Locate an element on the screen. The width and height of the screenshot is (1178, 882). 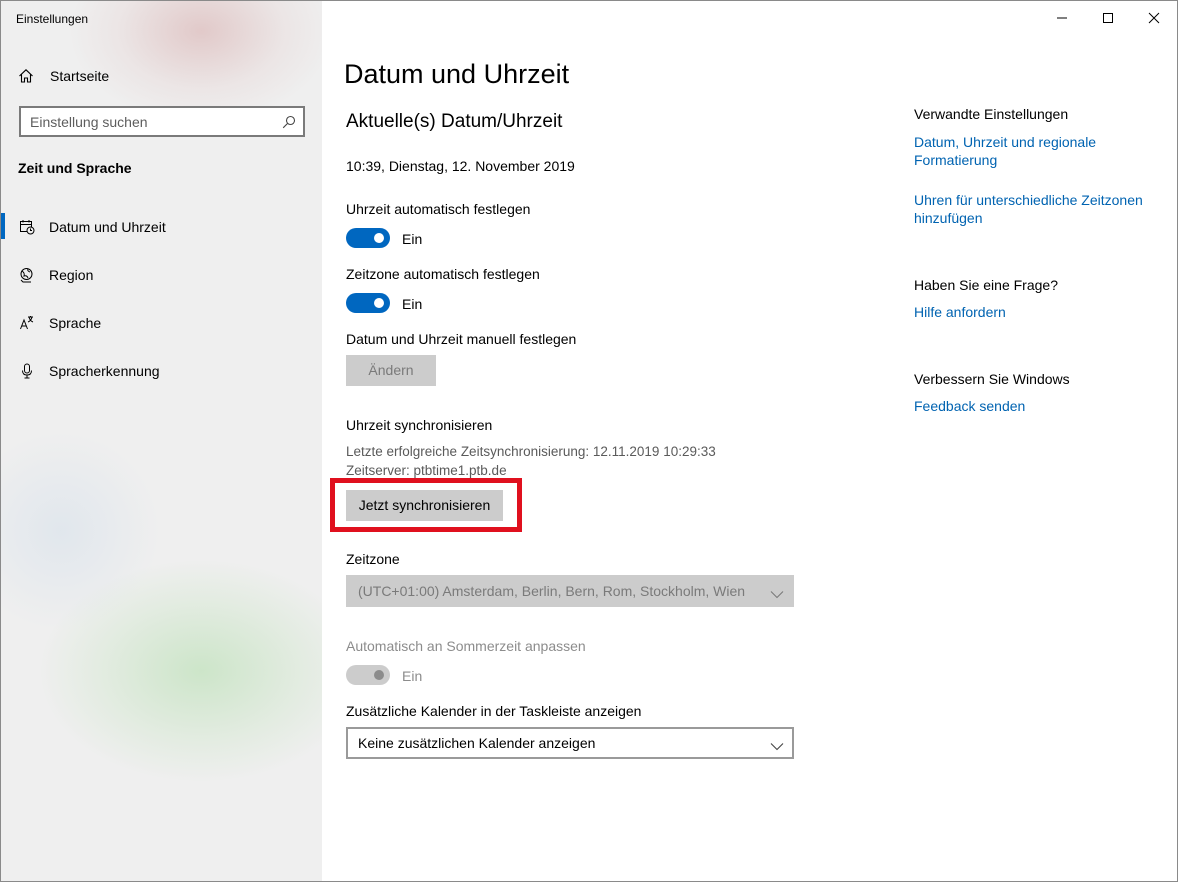
sidebar-item-label: Datum und Uhrzeit is located at coordinates (107, 227).